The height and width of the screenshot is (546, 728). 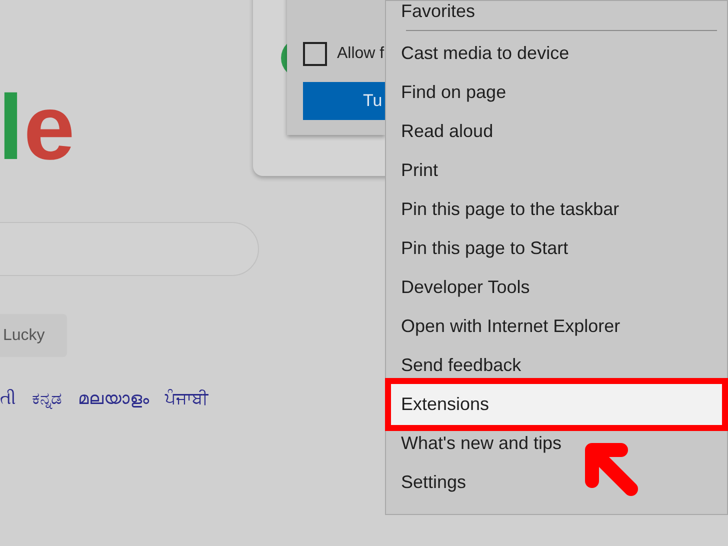 What do you see at coordinates (556, 131) in the screenshot?
I see `menu-item: Read aloud` at bounding box center [556, 131].